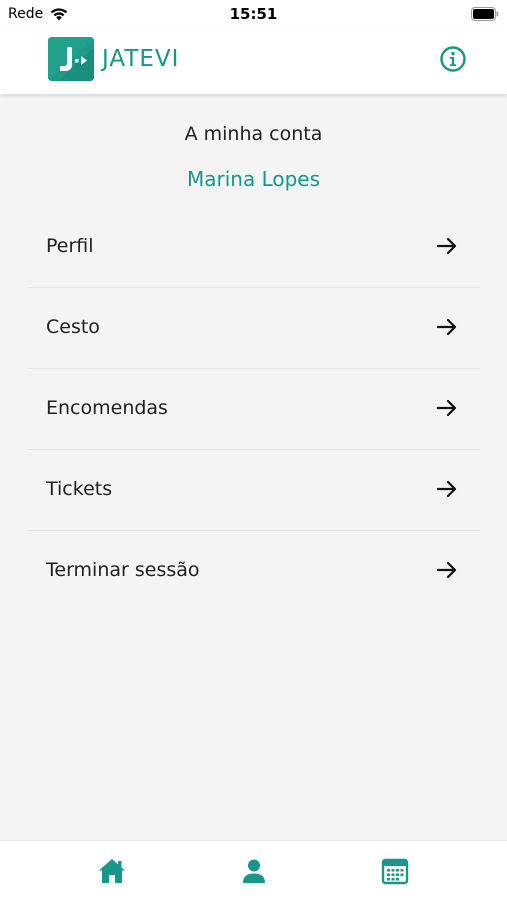  Describe the element at coordinates (485, 14) in the screenshot. I see `battery-icon` at that location.